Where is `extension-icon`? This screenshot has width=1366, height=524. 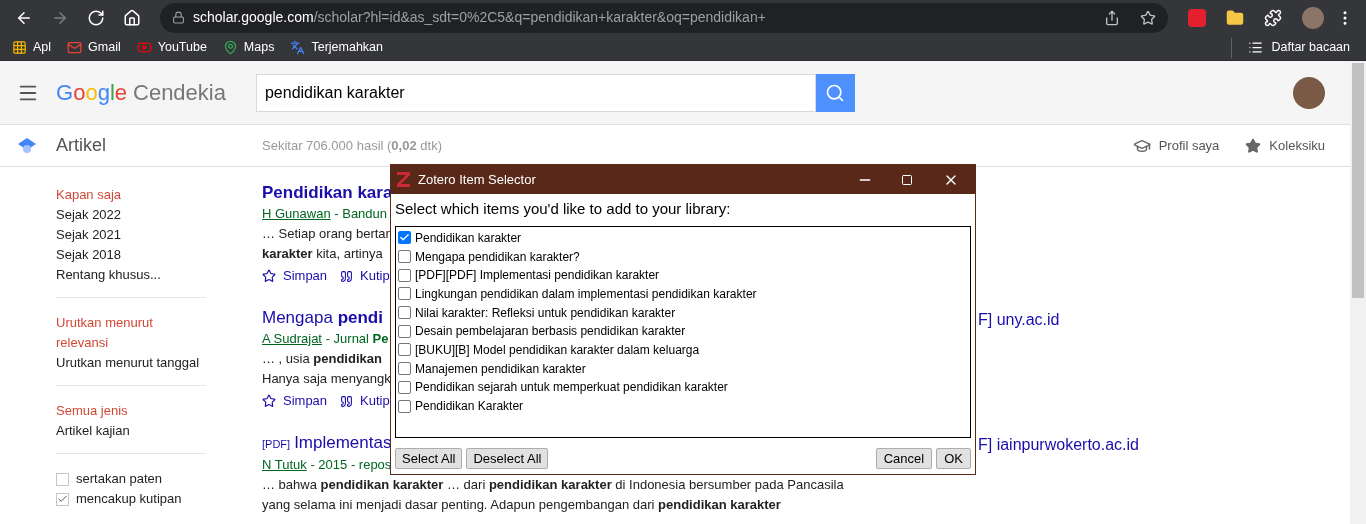
extension-icon is located at coordinates (1197, 17).